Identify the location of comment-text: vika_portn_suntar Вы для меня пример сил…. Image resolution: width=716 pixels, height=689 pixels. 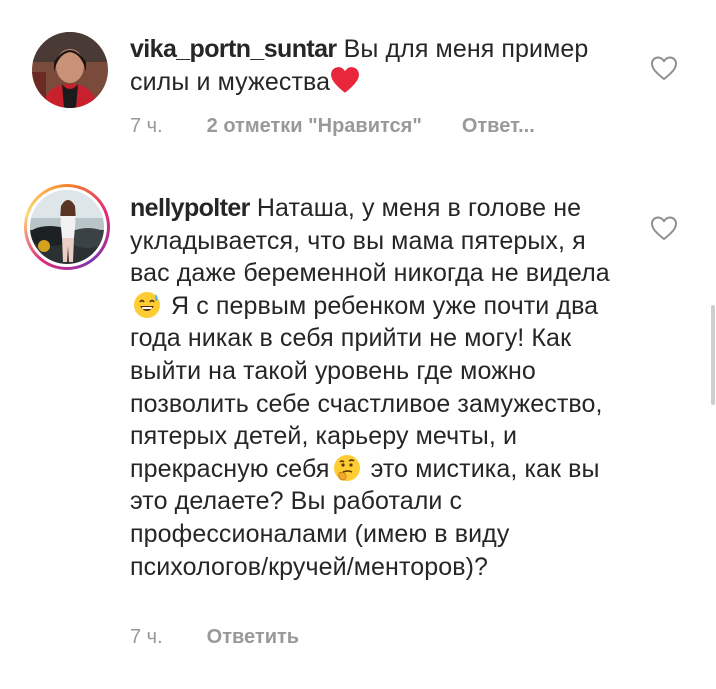
(370, 65).